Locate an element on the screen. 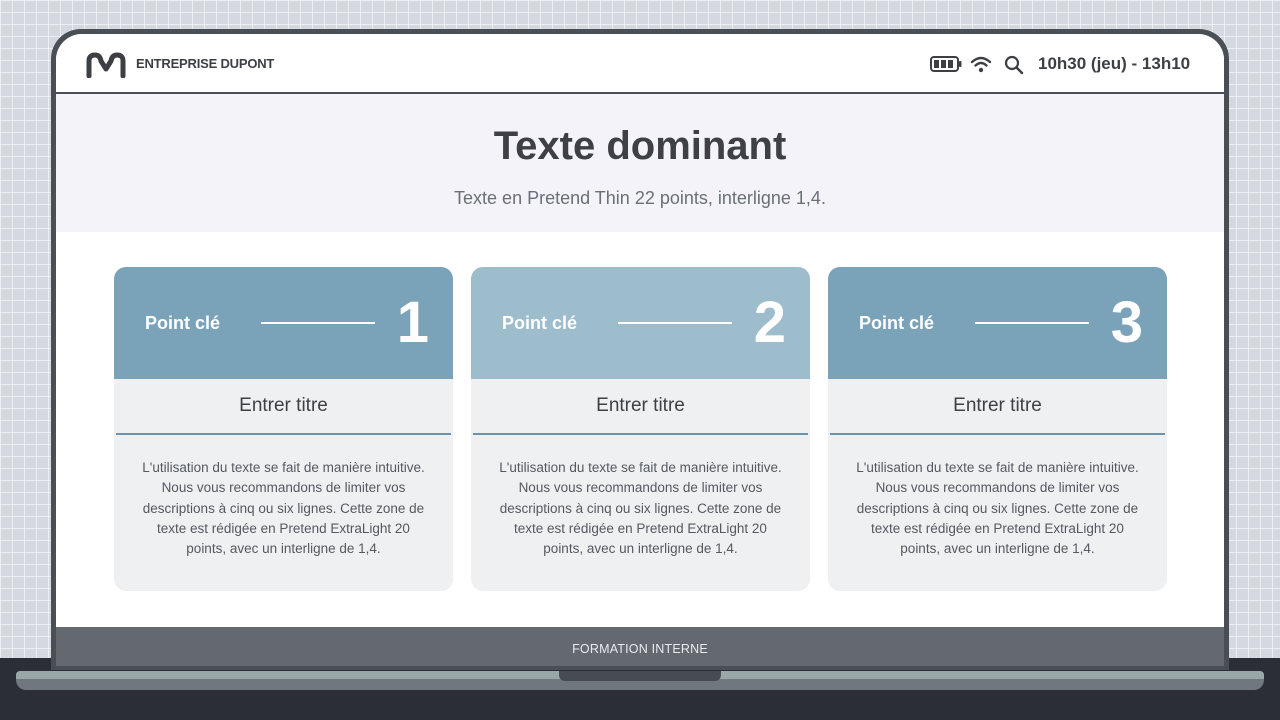 The height and width of the screenshot is (720, 1280). footer-bar: FORMATION INTERNE is located at coordinates (640, 646).